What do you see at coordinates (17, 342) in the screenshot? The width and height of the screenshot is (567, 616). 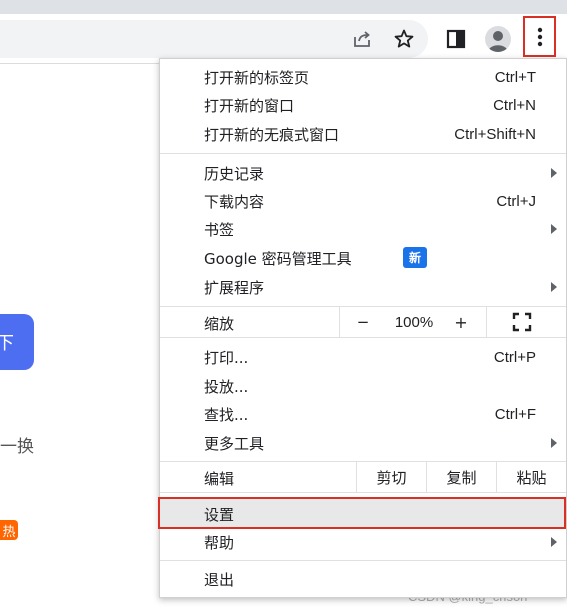 I see `page-blue-button: 下` at bounding box center [17, 342].